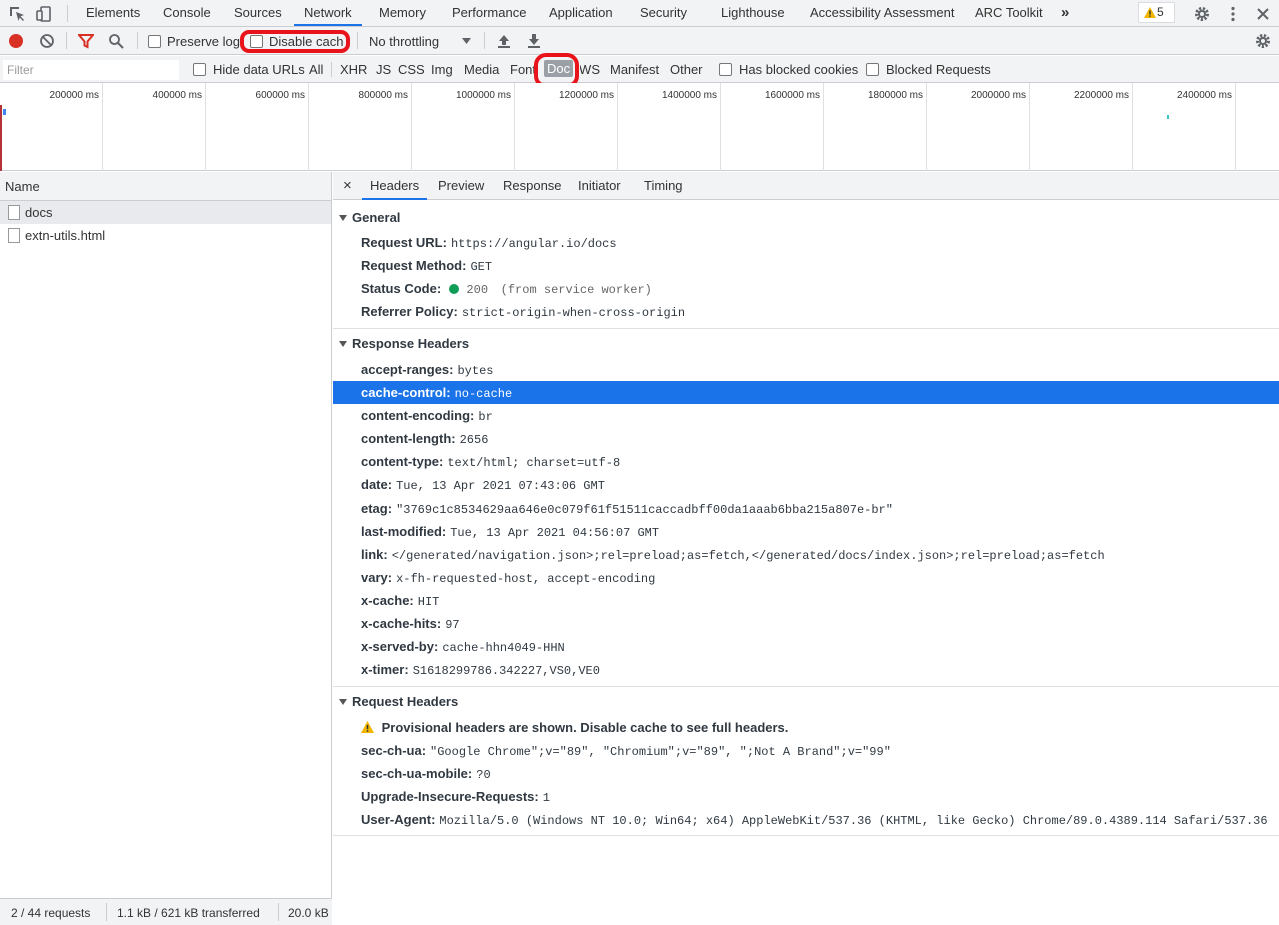 The height and width of the screenshot is (925, 1279). Describe the element at coordinates (306, 41) in the screenshot. I see `disable-cache-label: Disable cache` at that location.